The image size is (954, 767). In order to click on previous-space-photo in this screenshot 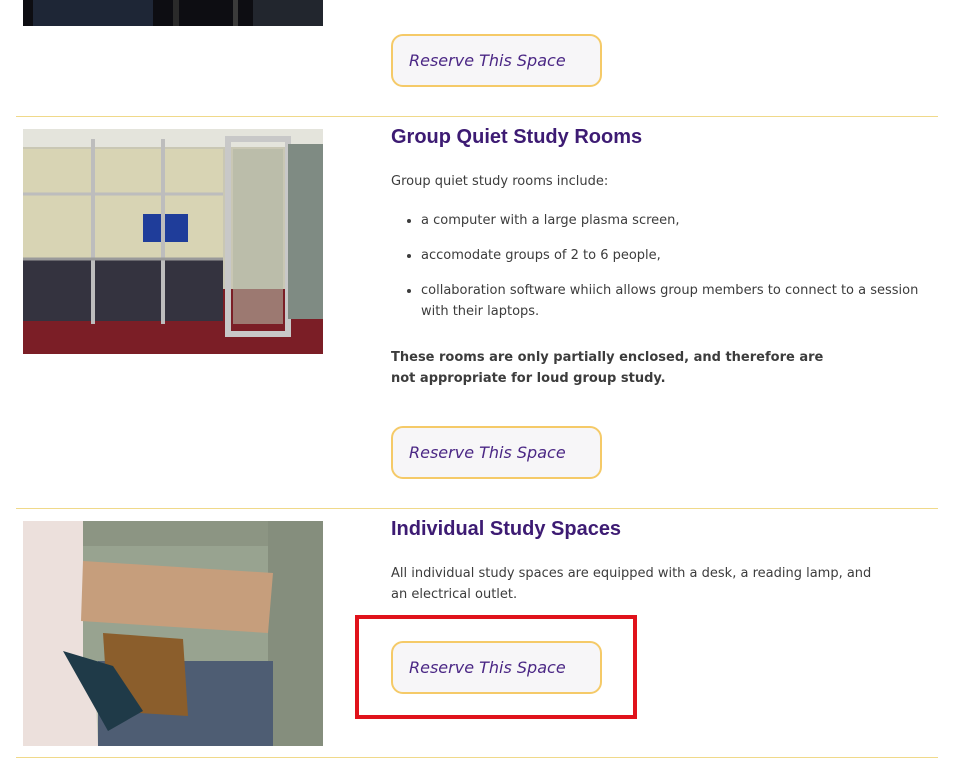, I will do `click(173, 13)`.